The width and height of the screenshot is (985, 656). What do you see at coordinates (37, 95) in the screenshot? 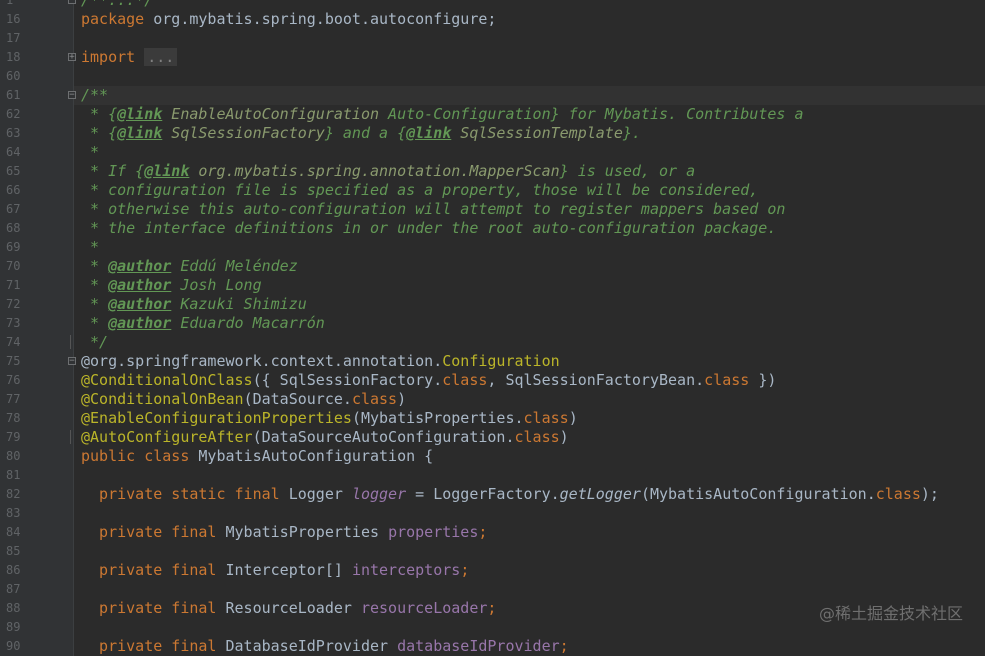
I see `line-gutter: 61` at bounding box center [37, 95].